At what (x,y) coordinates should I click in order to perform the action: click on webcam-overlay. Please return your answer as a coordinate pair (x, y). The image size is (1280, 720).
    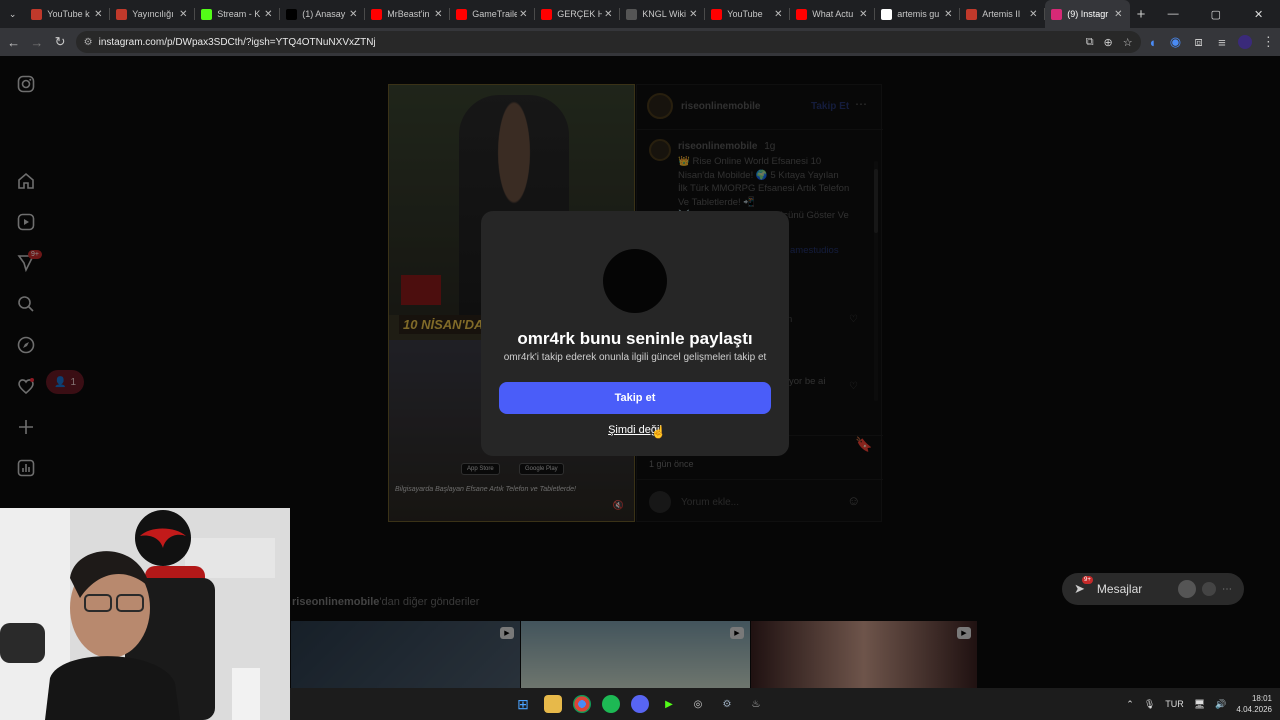
    Looking at the image, I should click on (145, 614).